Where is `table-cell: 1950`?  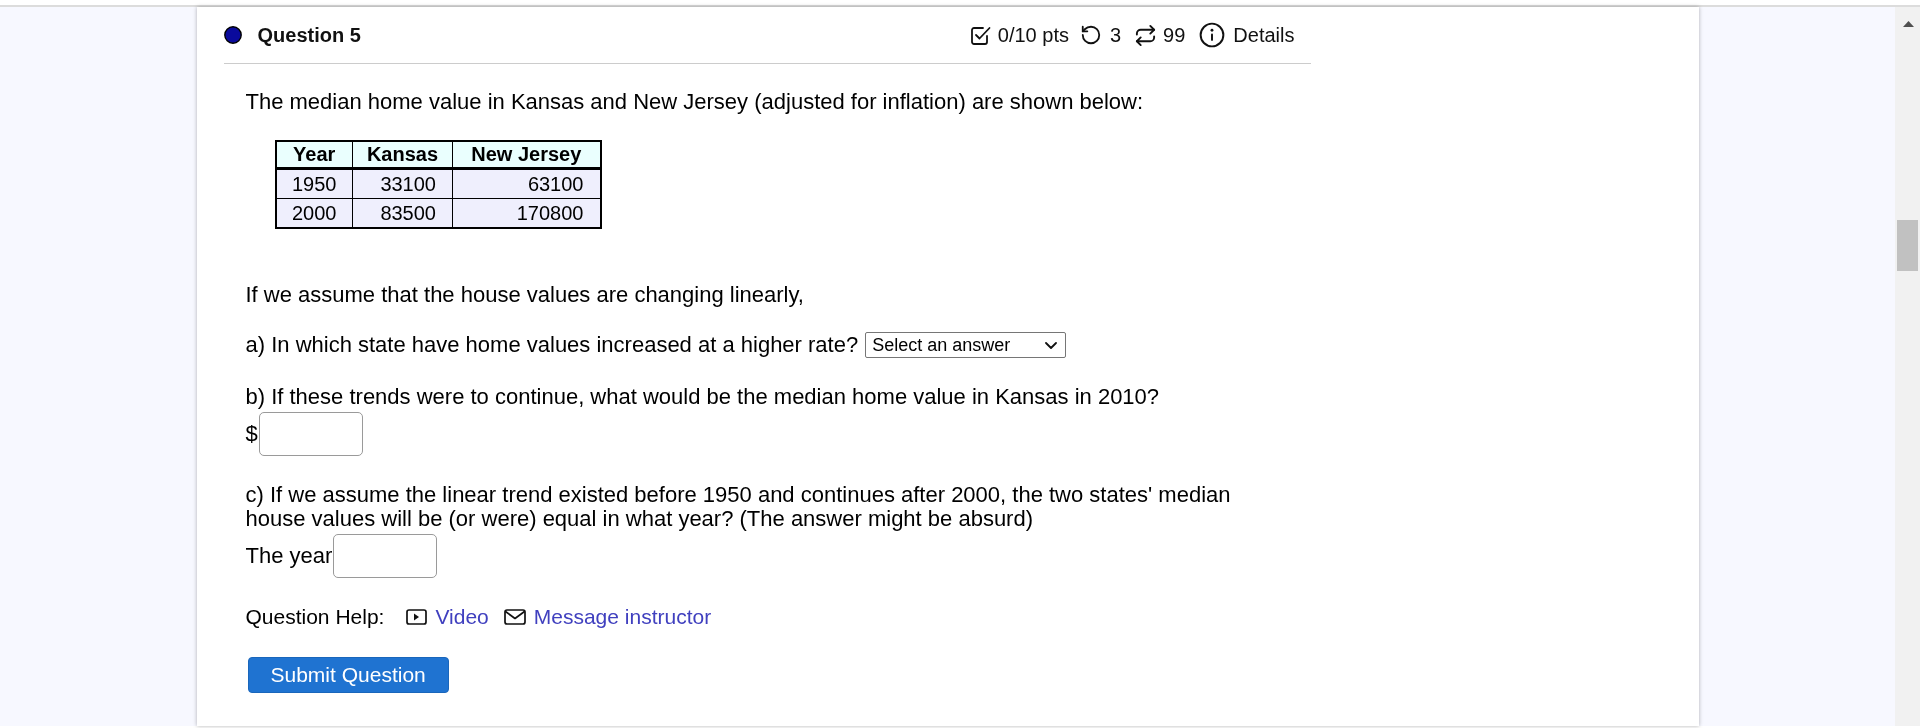 table-cell: 1950 is located at coordinates (314, 183).